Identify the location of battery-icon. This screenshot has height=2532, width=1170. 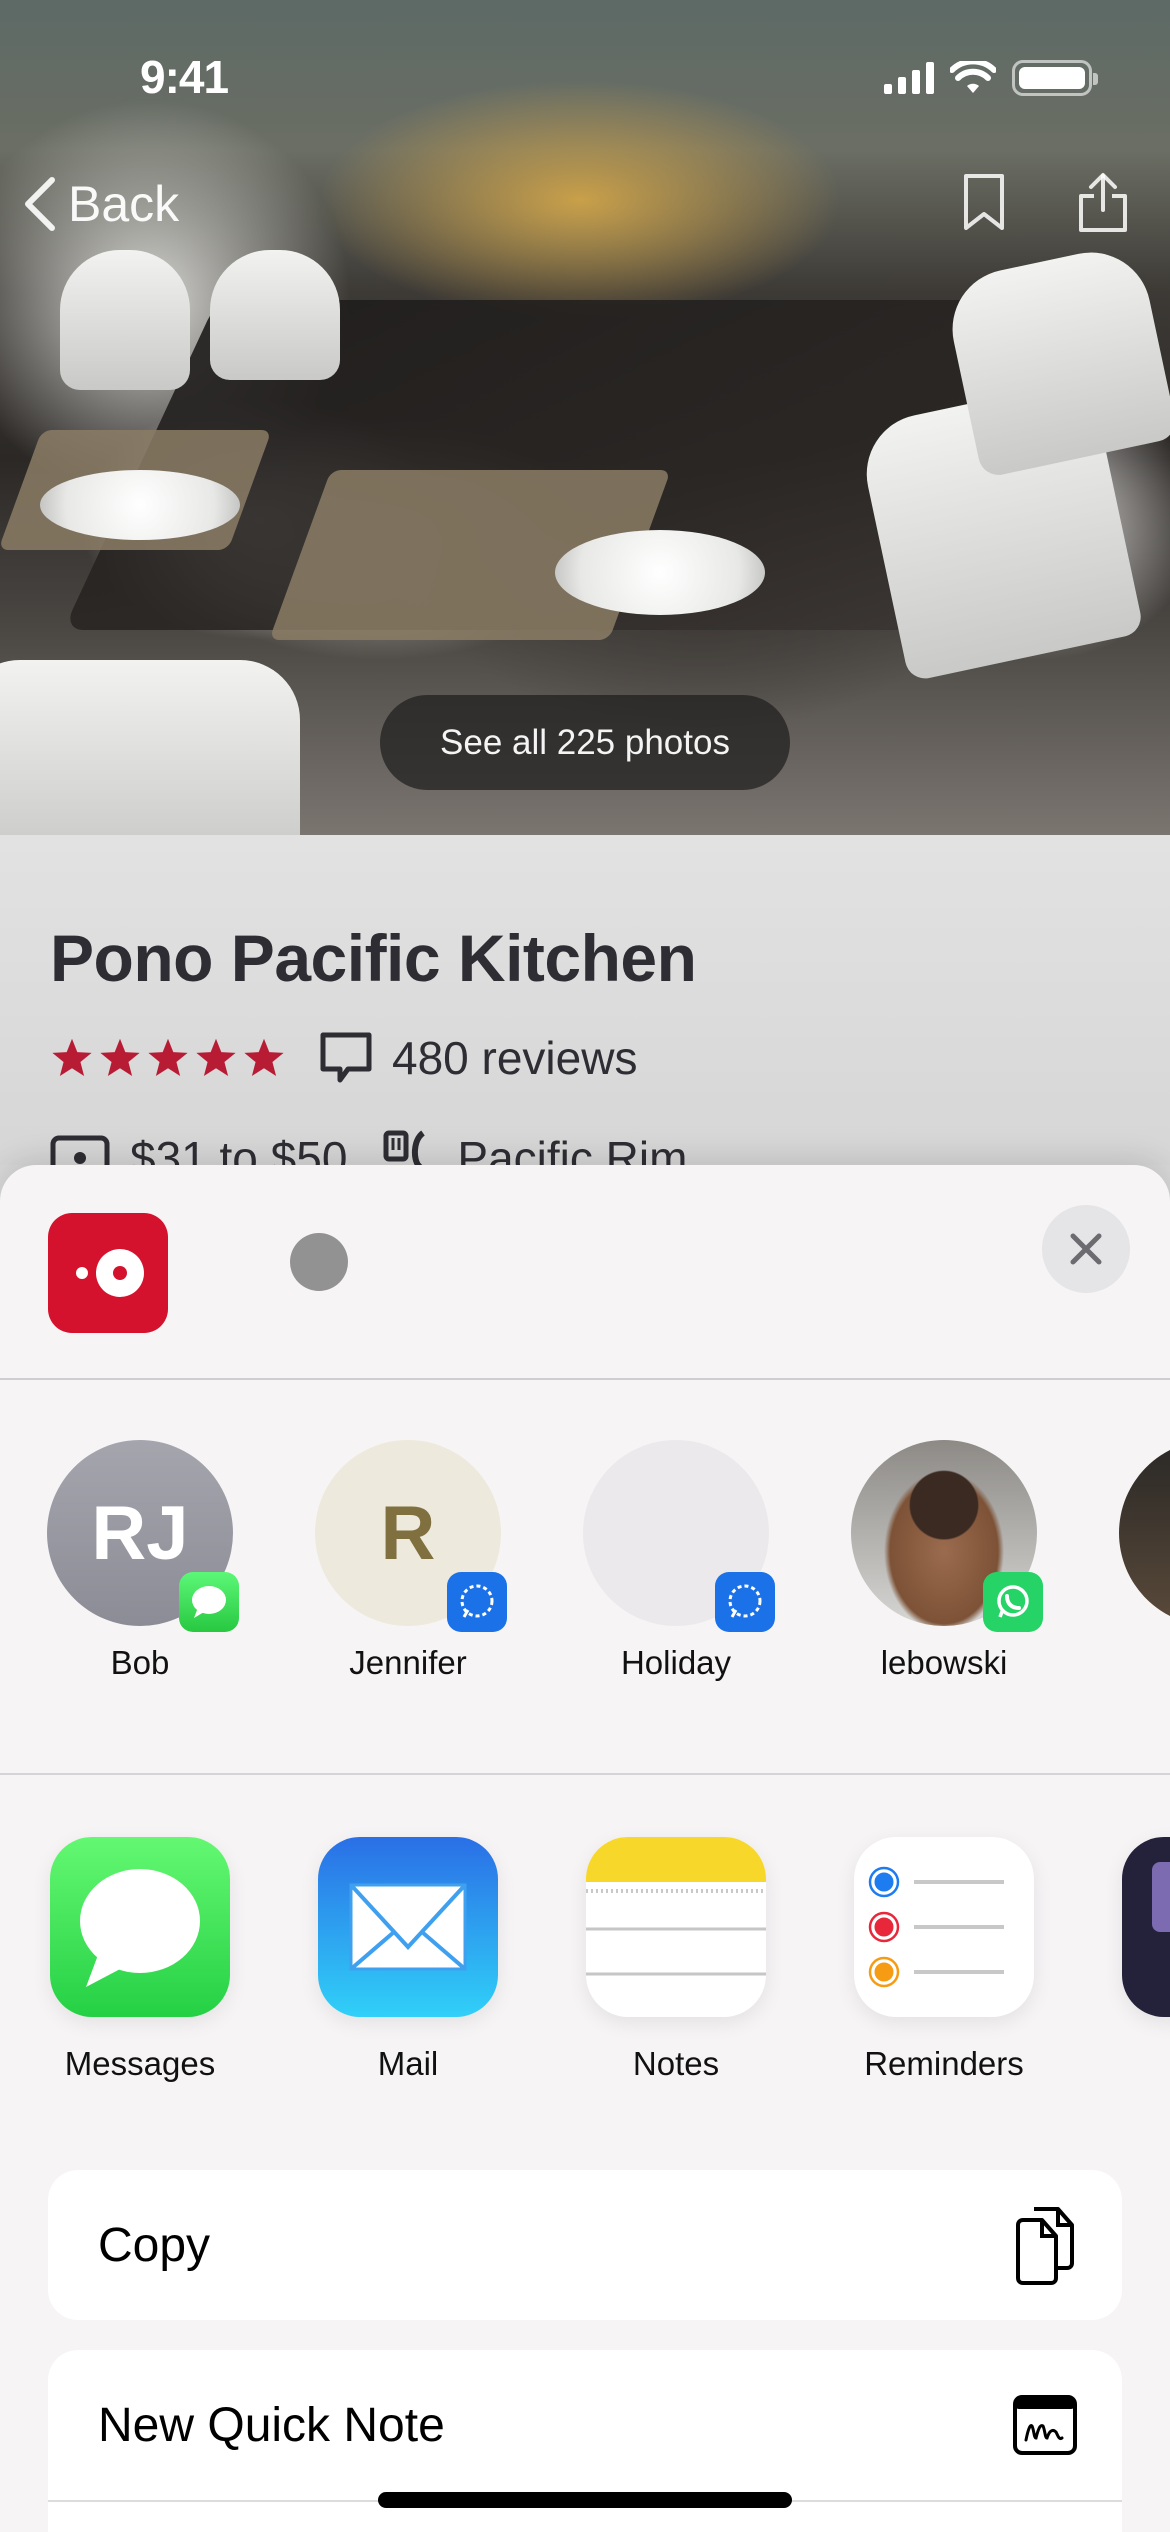
(1055, 78).